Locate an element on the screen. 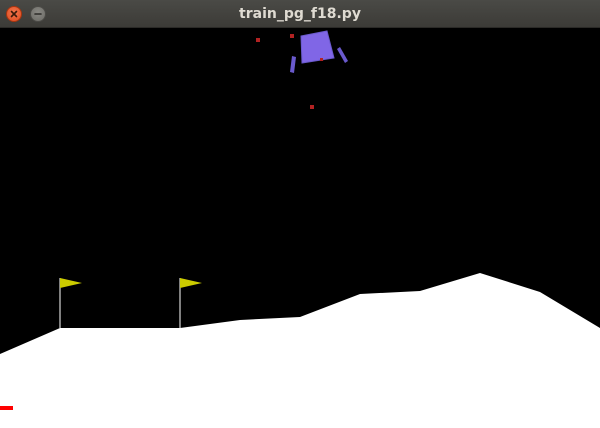  power-indicator is located at coordinates (6, 408).